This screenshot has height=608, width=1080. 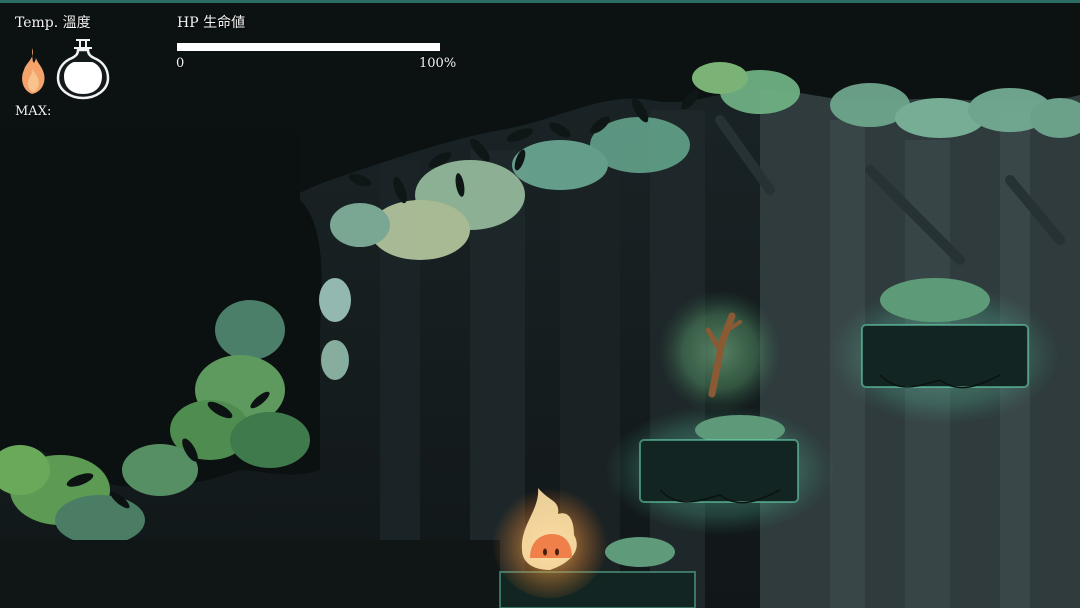 I want to click on top-border, so click(x=540, y=1).